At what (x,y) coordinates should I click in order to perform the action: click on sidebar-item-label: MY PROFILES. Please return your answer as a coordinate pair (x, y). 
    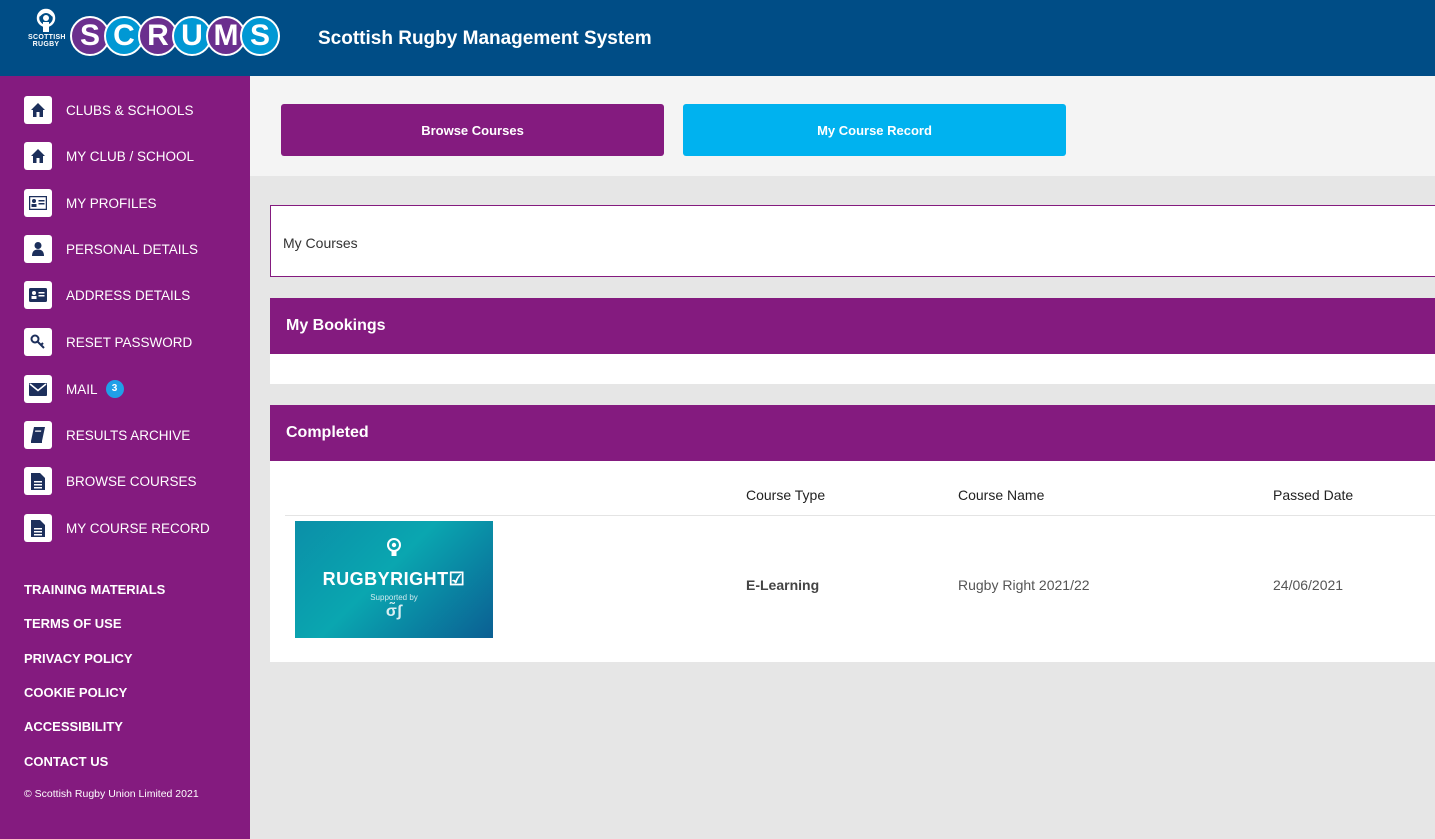
    Looking at the image, I should click on (111, 203).